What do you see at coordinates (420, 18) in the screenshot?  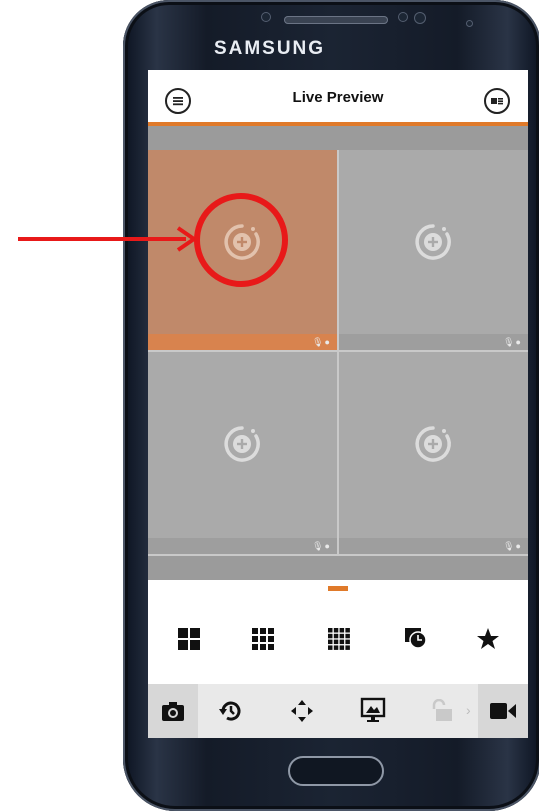 I see `front-camera` at bounding box center [420, 18].